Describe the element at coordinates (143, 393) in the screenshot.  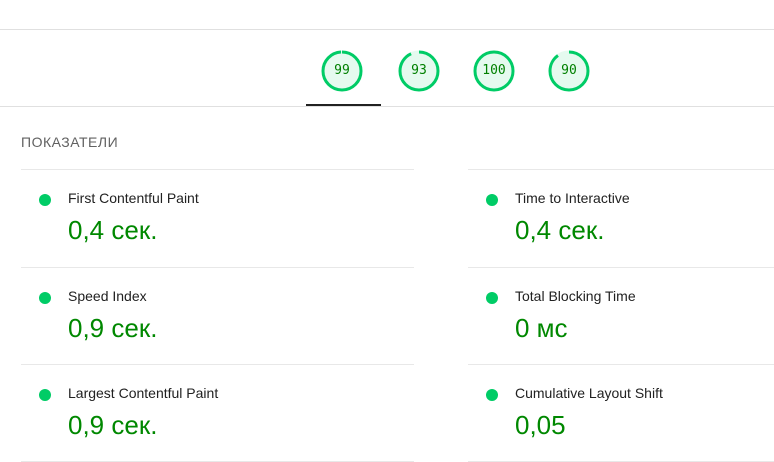
I see `metric-title: Largest Contentful Paint` at that location.